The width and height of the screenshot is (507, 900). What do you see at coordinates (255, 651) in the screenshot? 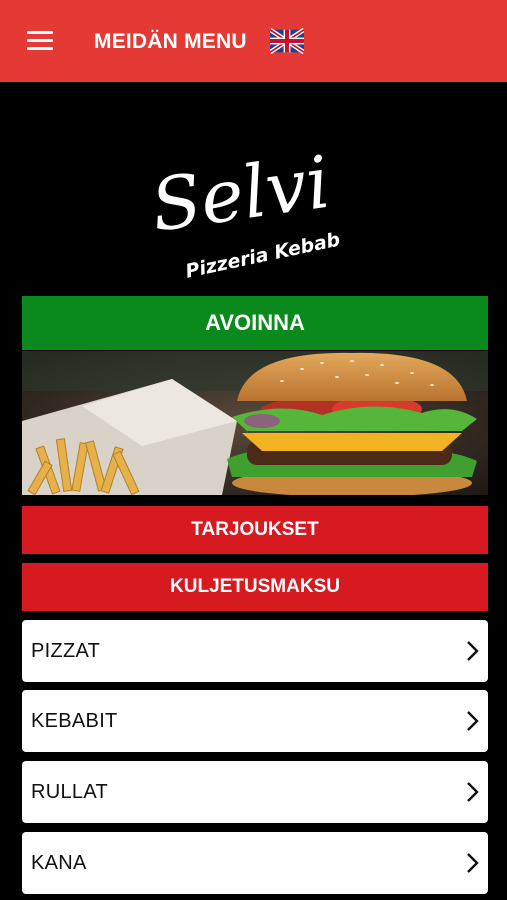
I see `category-item-pizzat: PIZZAT` at bounding box center [255, 651].